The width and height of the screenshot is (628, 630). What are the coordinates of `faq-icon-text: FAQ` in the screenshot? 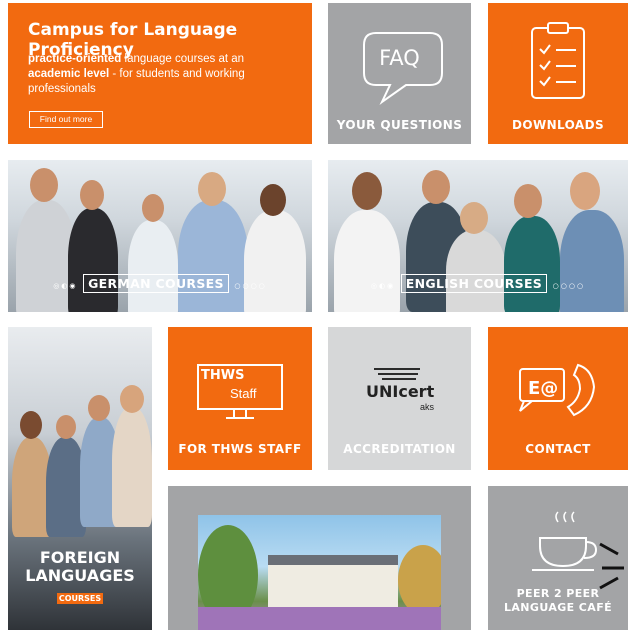 It's located at (399, 58).